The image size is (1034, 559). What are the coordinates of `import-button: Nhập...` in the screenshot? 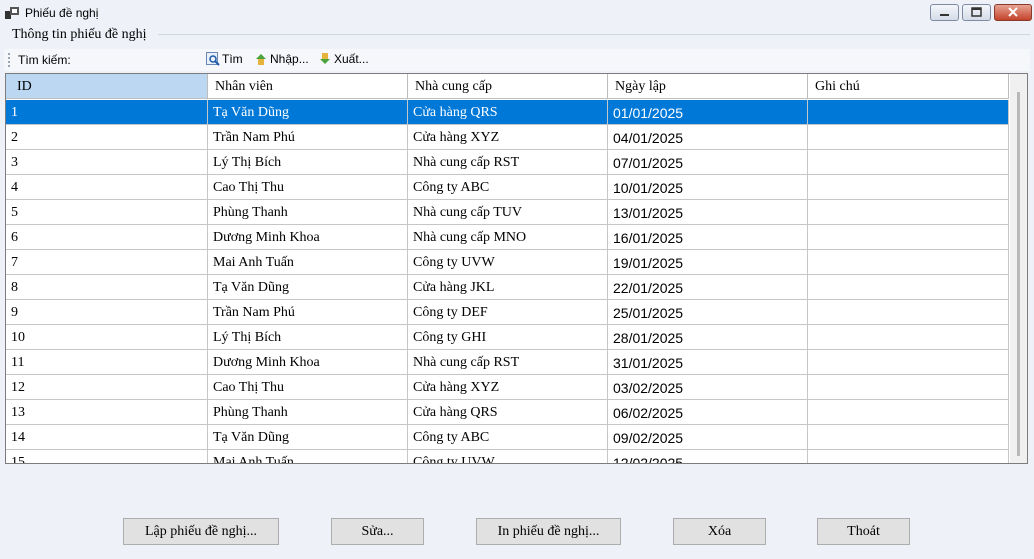 It's located at (284, 60).